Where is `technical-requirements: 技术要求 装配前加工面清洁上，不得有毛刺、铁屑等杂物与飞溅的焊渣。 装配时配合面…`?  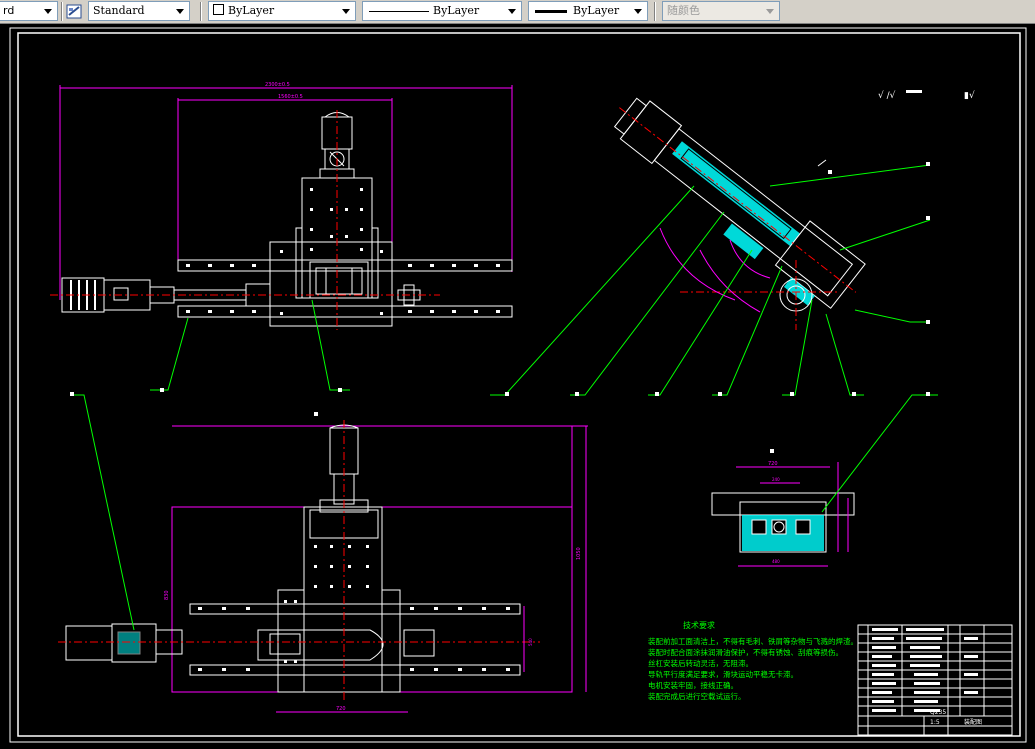
technical-requirements: 技术要求 装配前加工面清洁上，不得有毛刺、铁屑等杂物与飞溅的焊渣。 装配时配合面… is located at coordinates (753, 660).